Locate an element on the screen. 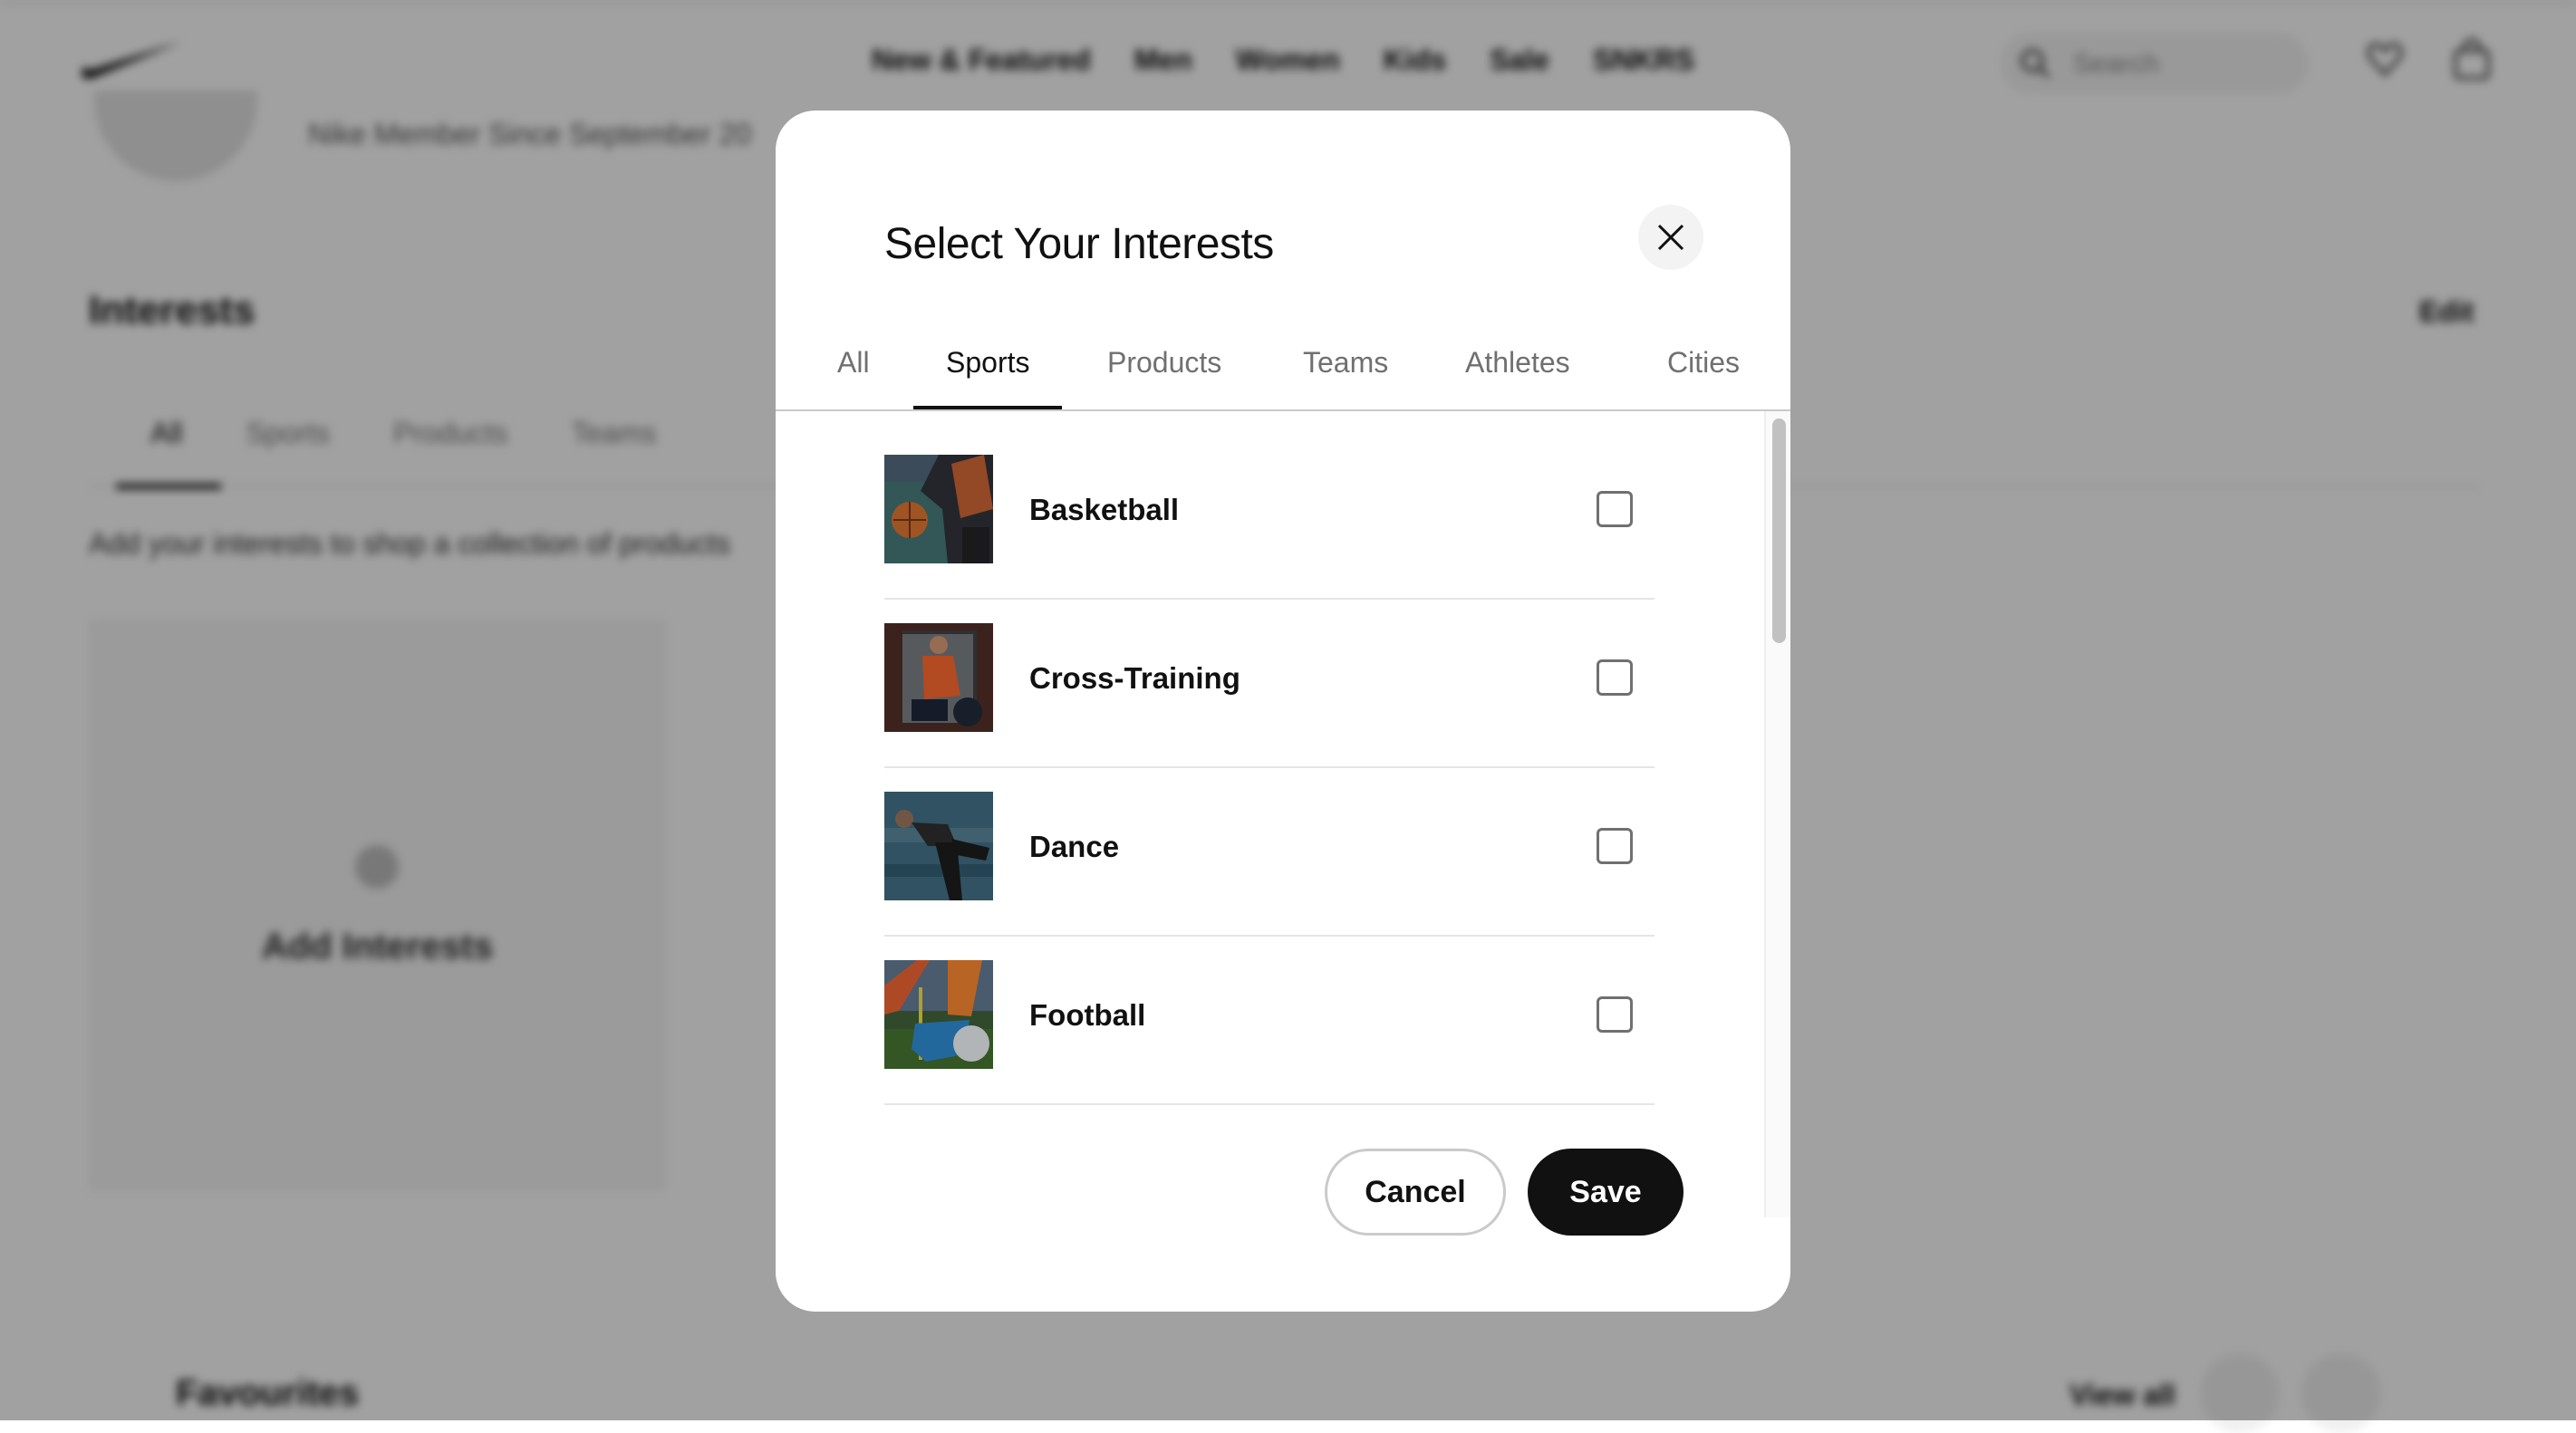 The width and height of the screenshot is (2576, 1433). row-divider is located at coordinates (1269, 1104).